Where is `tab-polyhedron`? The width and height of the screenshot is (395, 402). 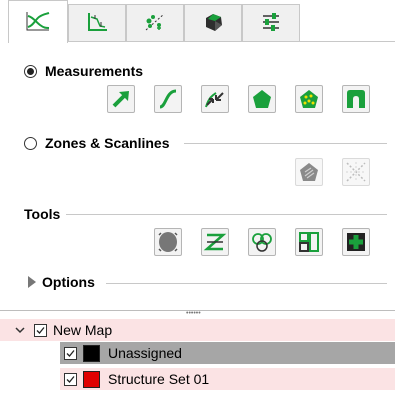
tab-polyhedron is located at coordinates (213, 23).